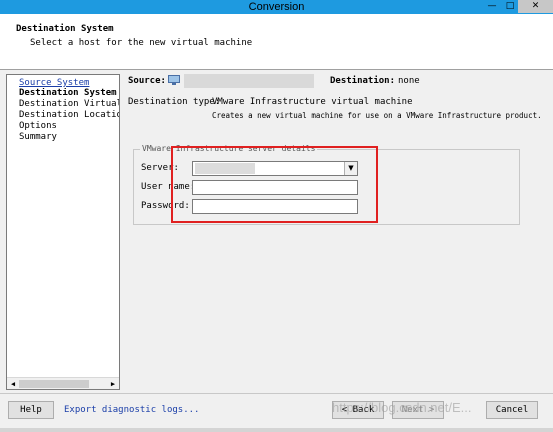  I want to click on title-bar: Conversion — □ ✕, so click(276, 7).